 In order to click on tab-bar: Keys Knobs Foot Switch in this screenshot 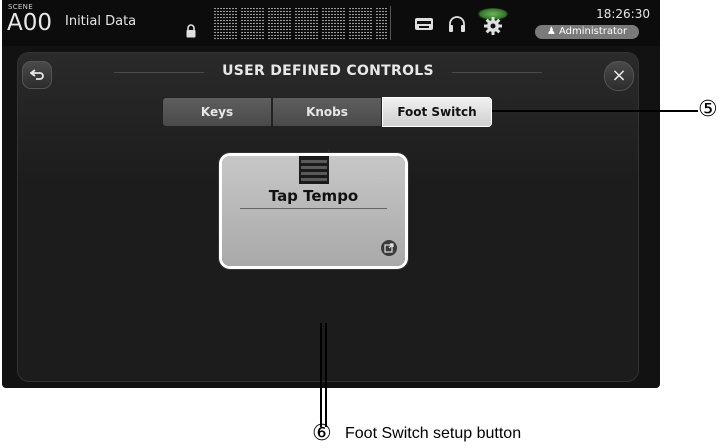, I will do `click(327, 112)`.